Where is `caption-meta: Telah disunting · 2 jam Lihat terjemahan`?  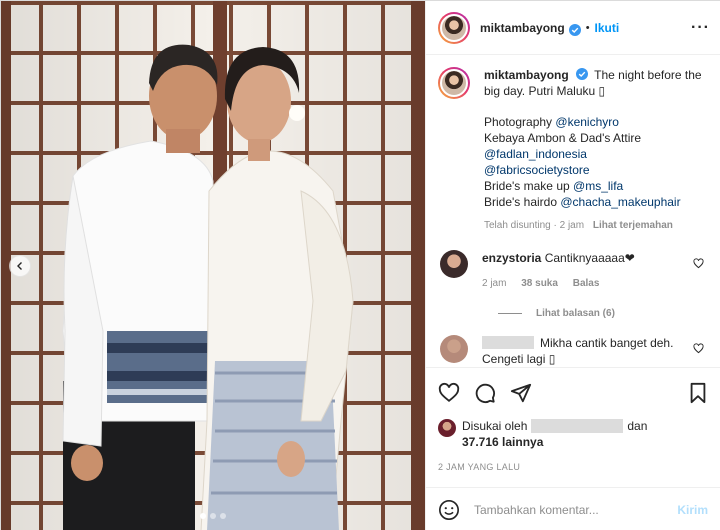 caption-meta: Telah disunting · 2 jam Lihat terjemahan is located at coordinates (578, 225).